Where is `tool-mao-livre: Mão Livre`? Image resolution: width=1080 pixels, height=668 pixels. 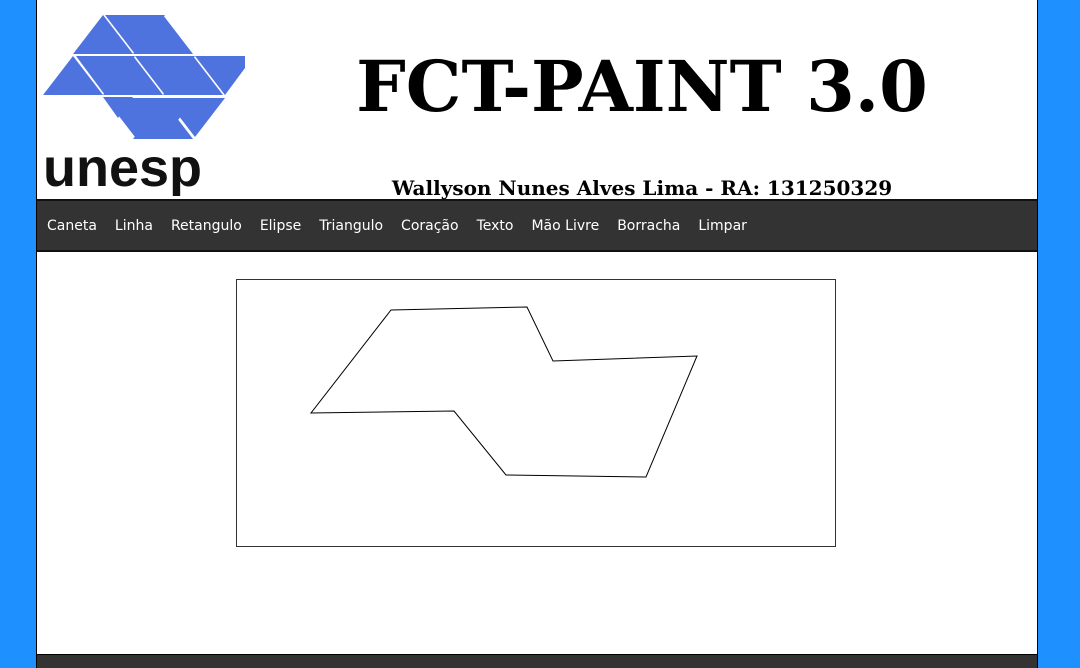 tool-mao-livre: Mão Livre is located at coordinates (565, 226).